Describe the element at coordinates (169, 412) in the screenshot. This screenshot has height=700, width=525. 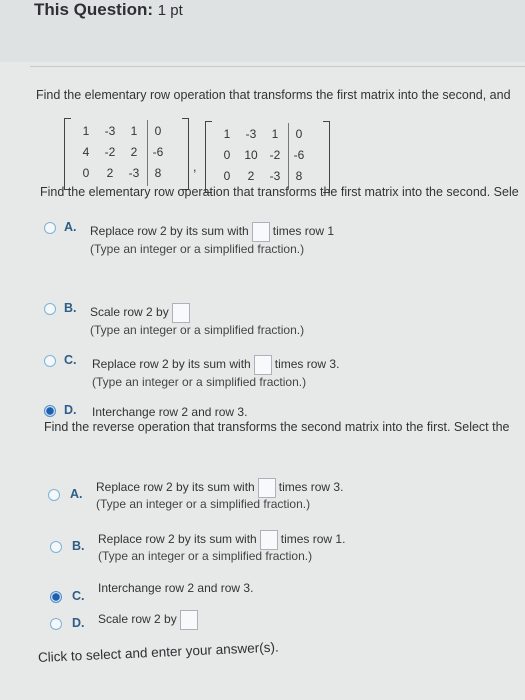
I see `part1-option-d: Interchange row 2 and row 3.` at that location.